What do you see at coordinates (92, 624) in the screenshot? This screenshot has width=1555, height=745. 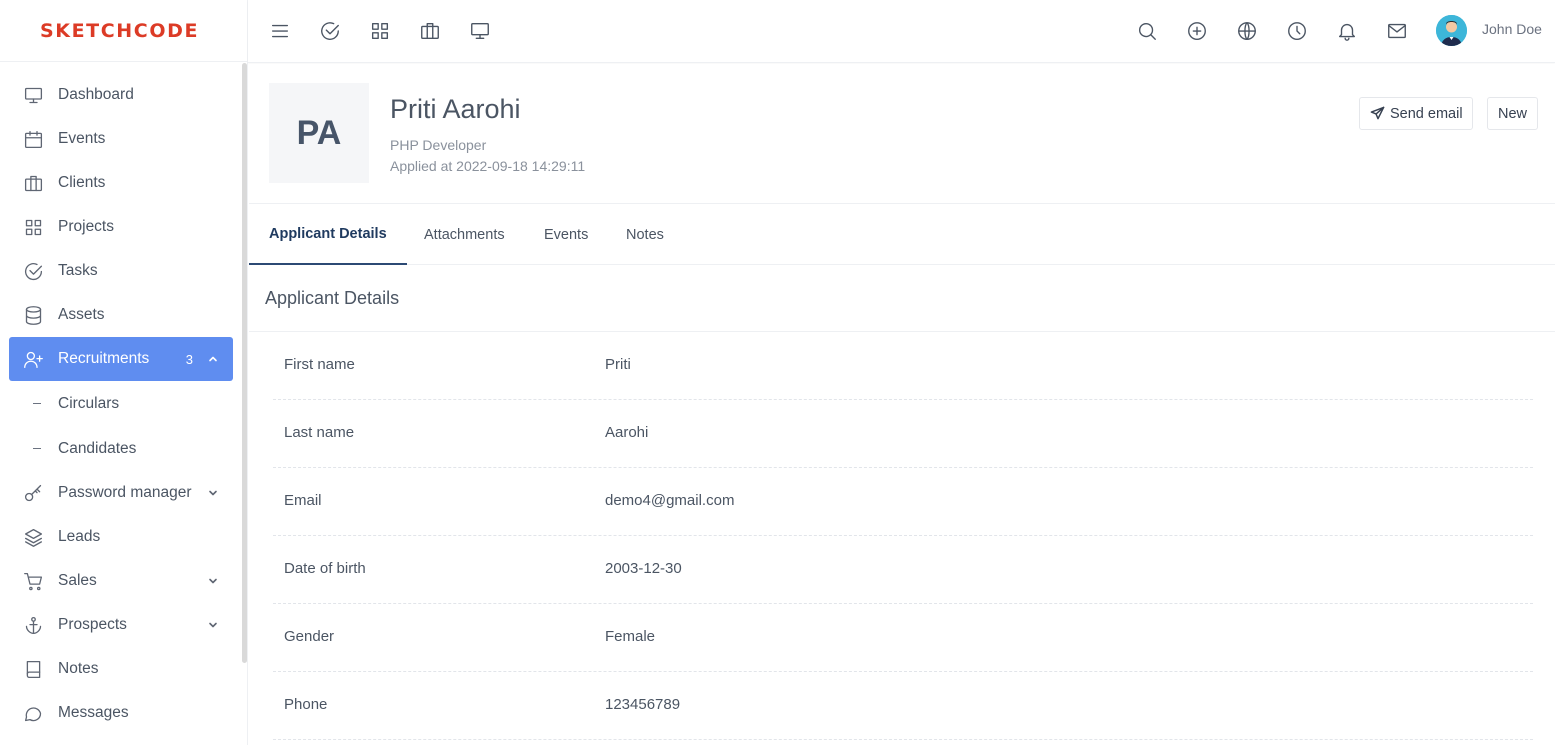 I see `sidebar-item-label: Prospects` at bounding box center [92, 624].